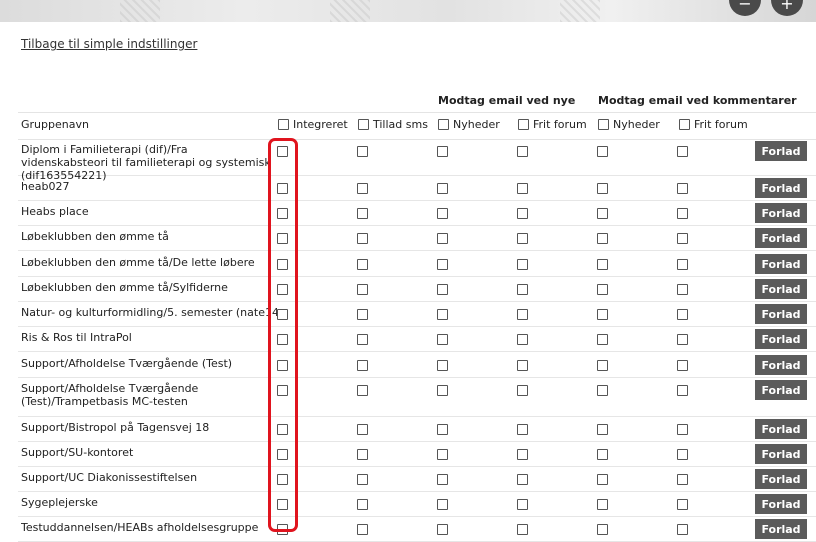 The image size is (816, 542). What do you see at coordinates (283, 124) in the screenshot?
I see `select-all-integreret-checkbox` at bounding box center [283, 124].